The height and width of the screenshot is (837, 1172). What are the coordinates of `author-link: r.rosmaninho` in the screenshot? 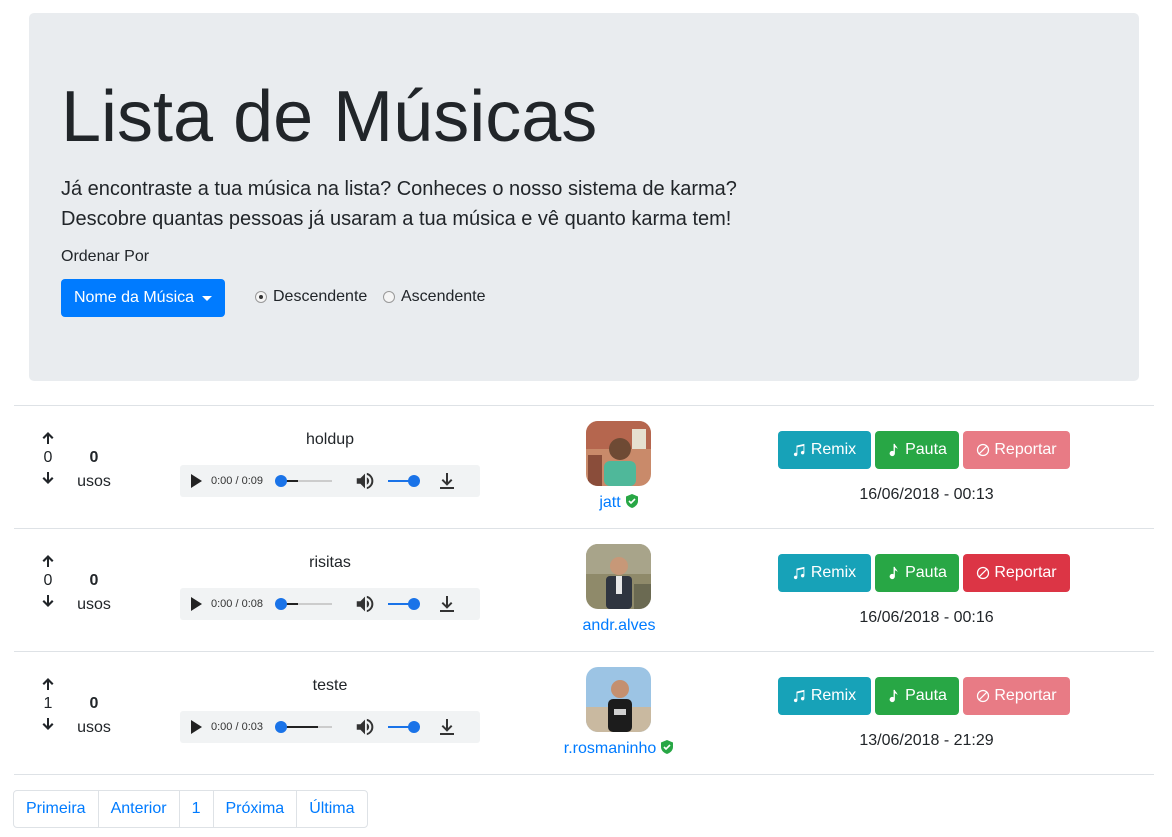 It's located at (619, 749).